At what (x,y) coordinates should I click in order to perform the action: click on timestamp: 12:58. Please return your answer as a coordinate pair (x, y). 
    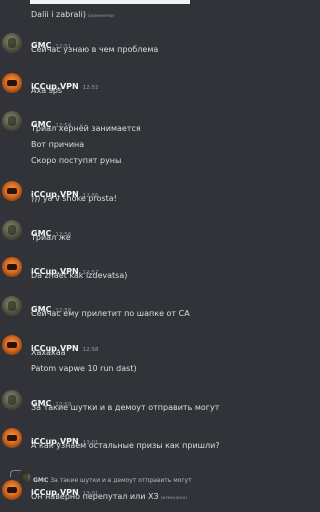
    Looking at the image, I should click on (90, 350).